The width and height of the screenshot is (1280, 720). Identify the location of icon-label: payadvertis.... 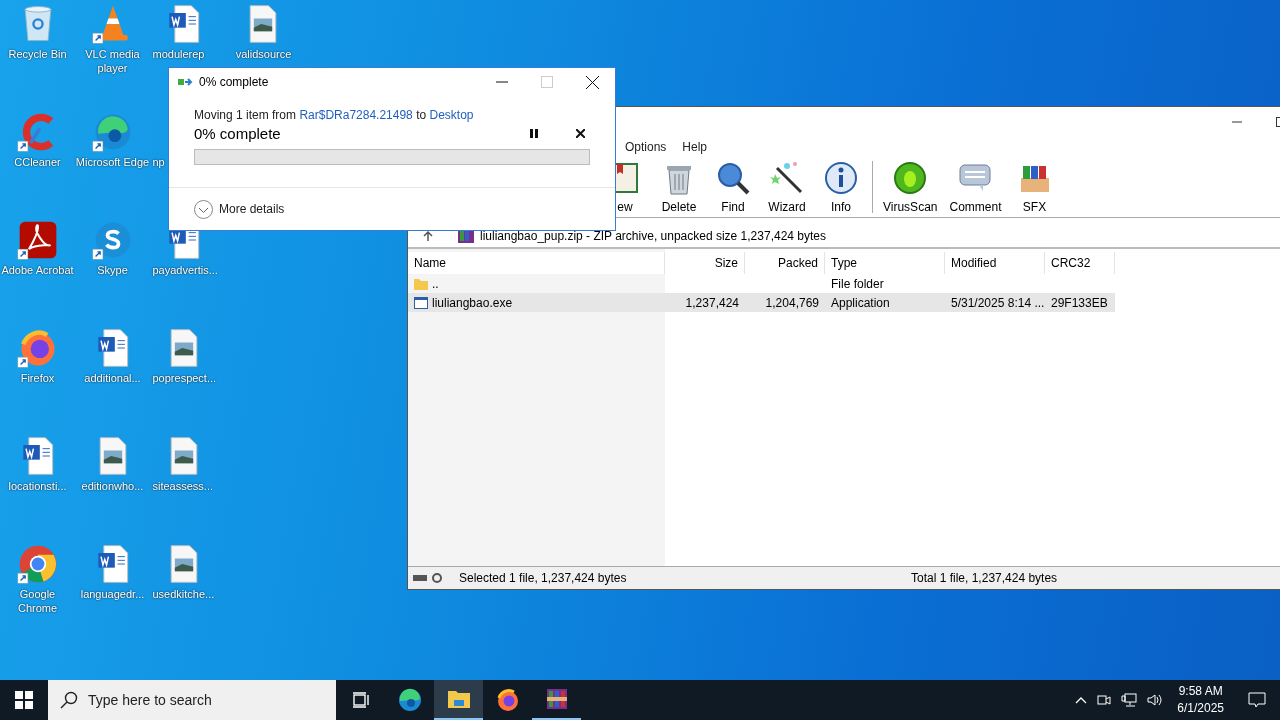
(185, 270).